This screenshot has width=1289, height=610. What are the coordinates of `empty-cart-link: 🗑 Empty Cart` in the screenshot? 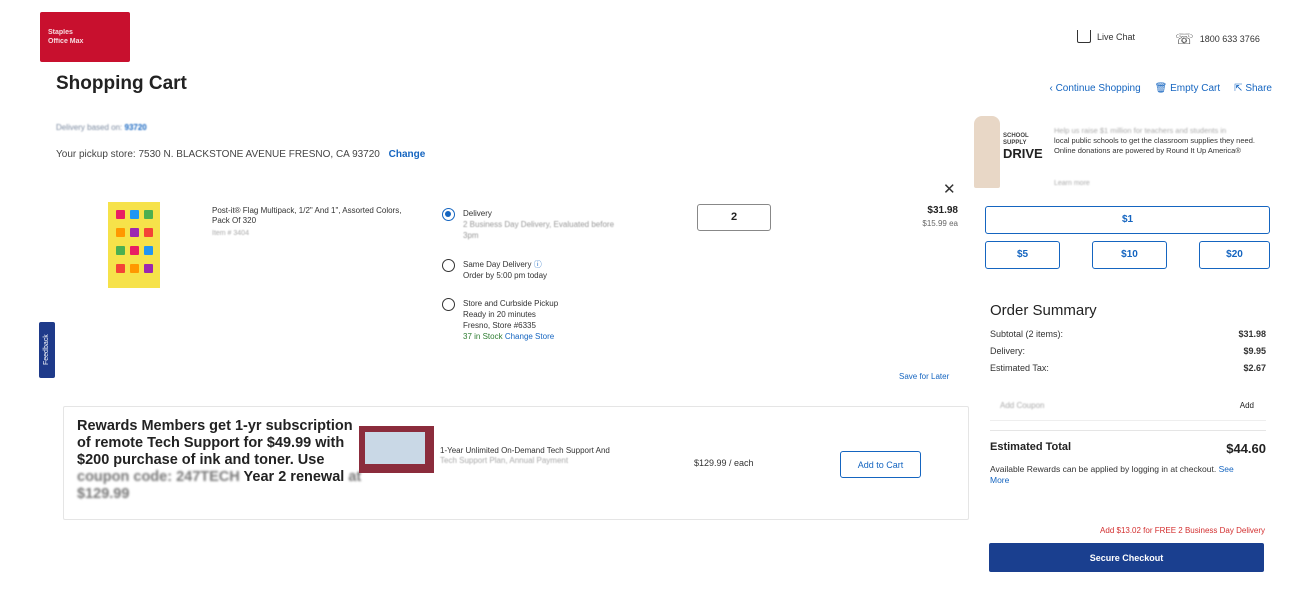 It's located at (1188, 88).